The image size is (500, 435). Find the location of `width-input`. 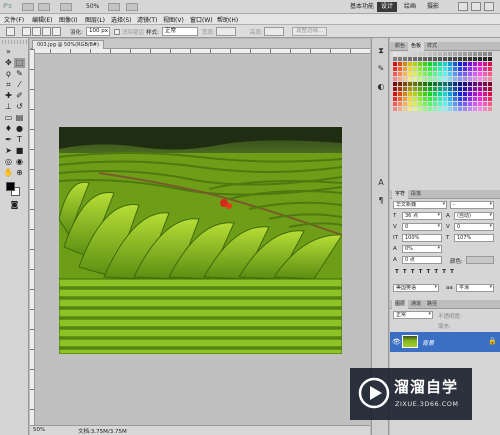

width-input is located at coordinates (226, 31).